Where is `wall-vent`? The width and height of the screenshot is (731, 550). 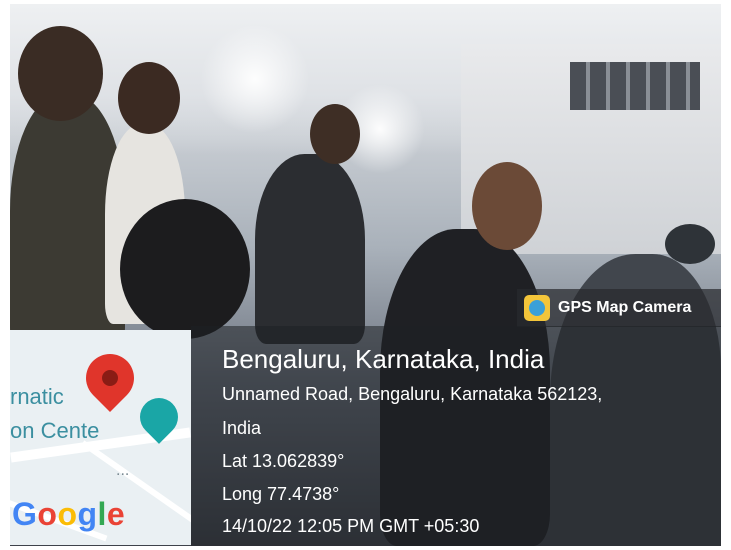 wall-vent is located at coordinates (635, 86).